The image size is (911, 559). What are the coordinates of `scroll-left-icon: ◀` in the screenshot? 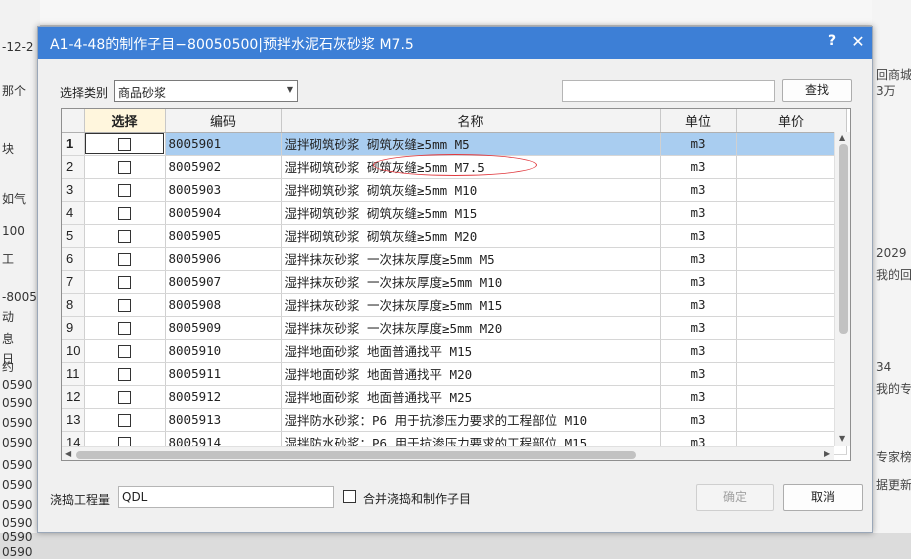 It's located at (68, 453).